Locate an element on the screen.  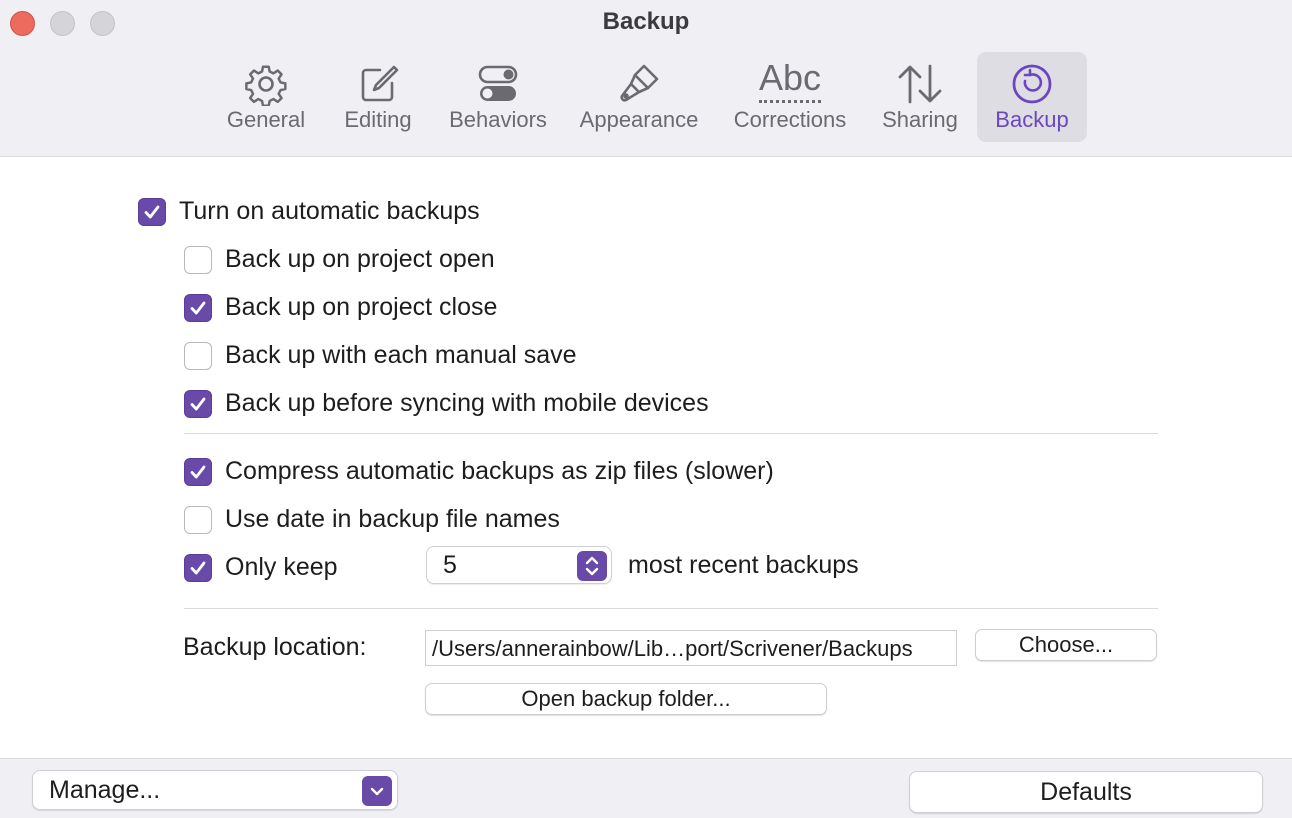
most-recent-backups-label: most recent backups is located at coordinates (743, 565).